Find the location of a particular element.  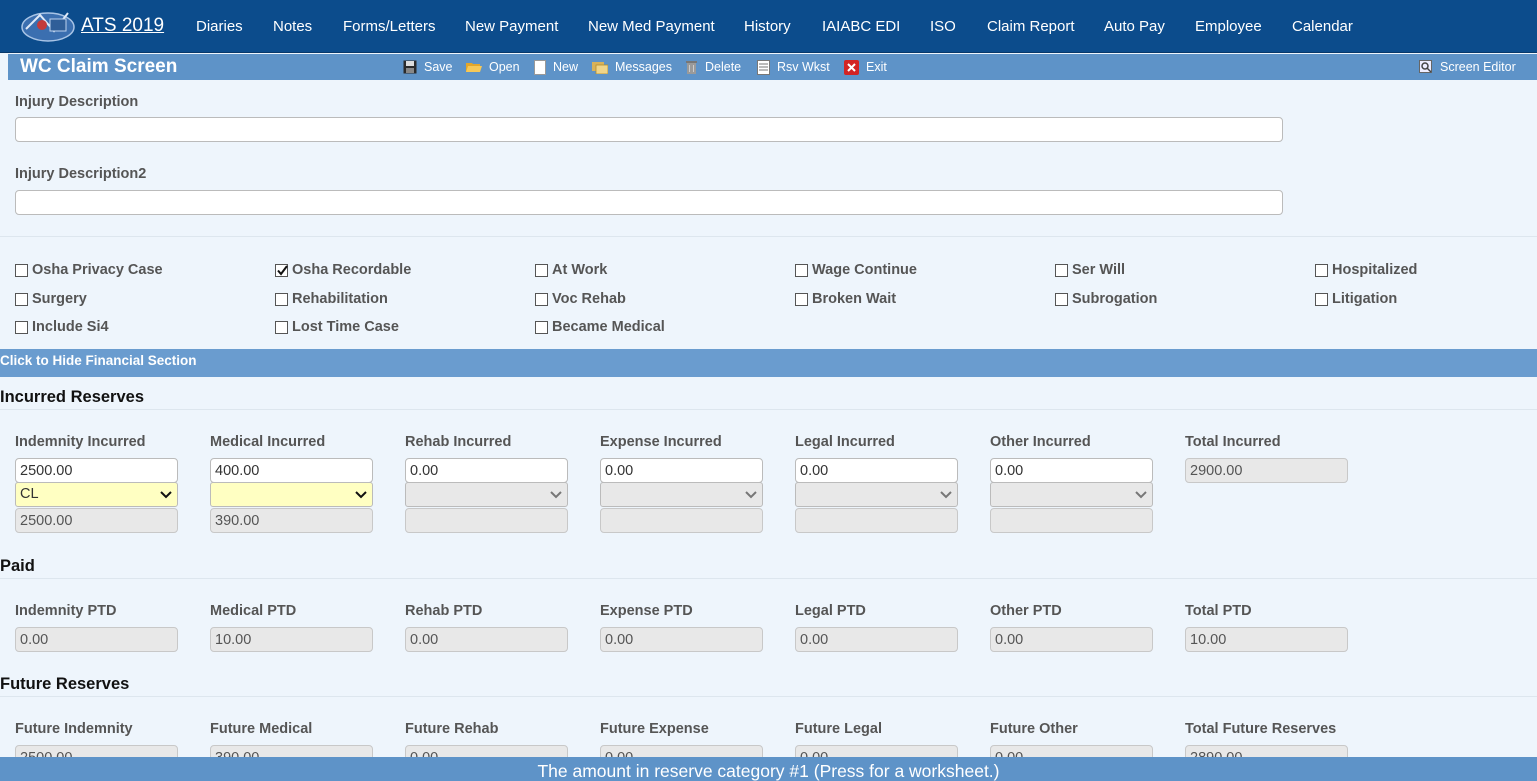

rehab-status-select is located at coordinates (486, 494).